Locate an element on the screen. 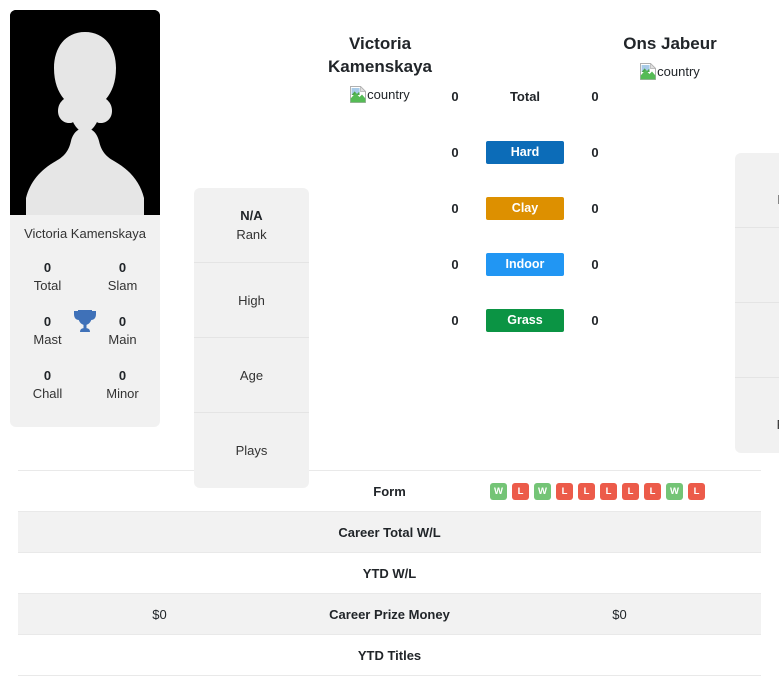  surface-label-indoor: Indoor is located at coordinates (525, 264).